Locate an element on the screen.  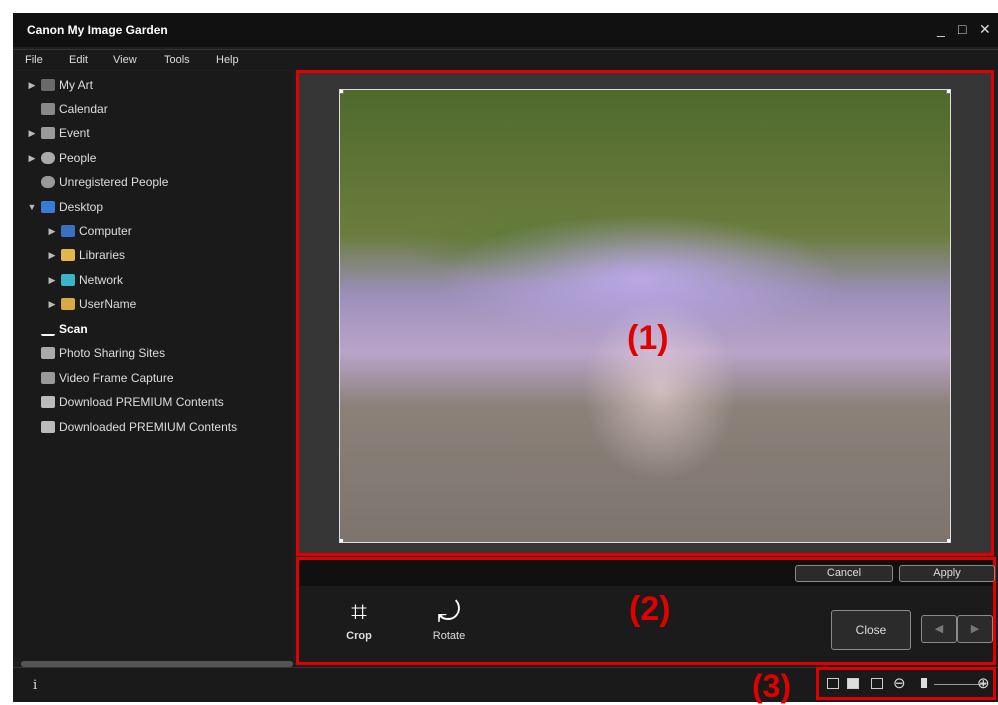
tree-item-network: ▶ Network is located at coordinates (85, 280).